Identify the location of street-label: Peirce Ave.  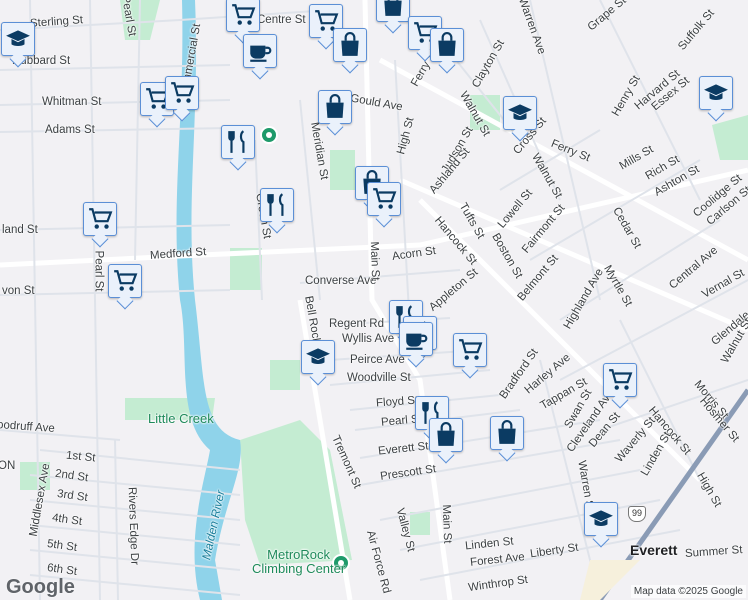
(377, 360).